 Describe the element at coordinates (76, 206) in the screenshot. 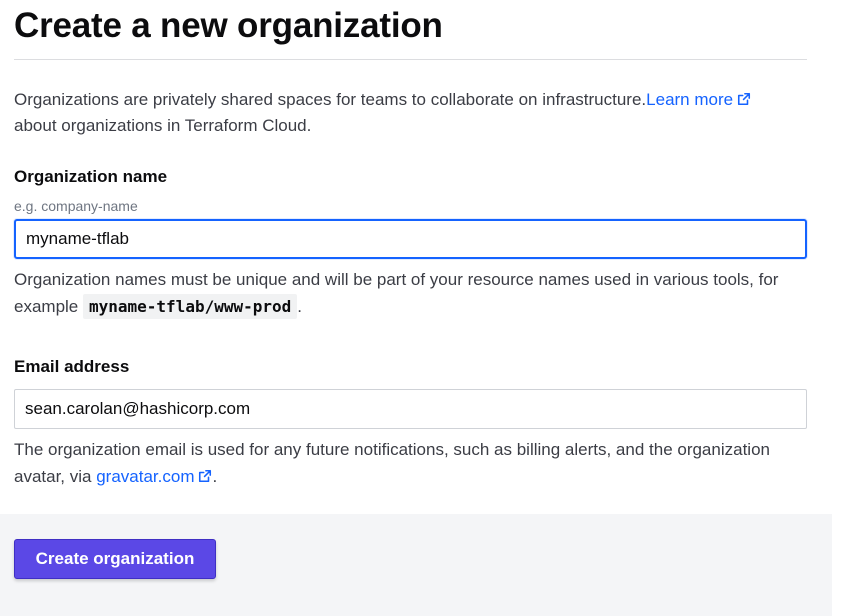

I see `org-name-hint: e.g. company-name` at that location.